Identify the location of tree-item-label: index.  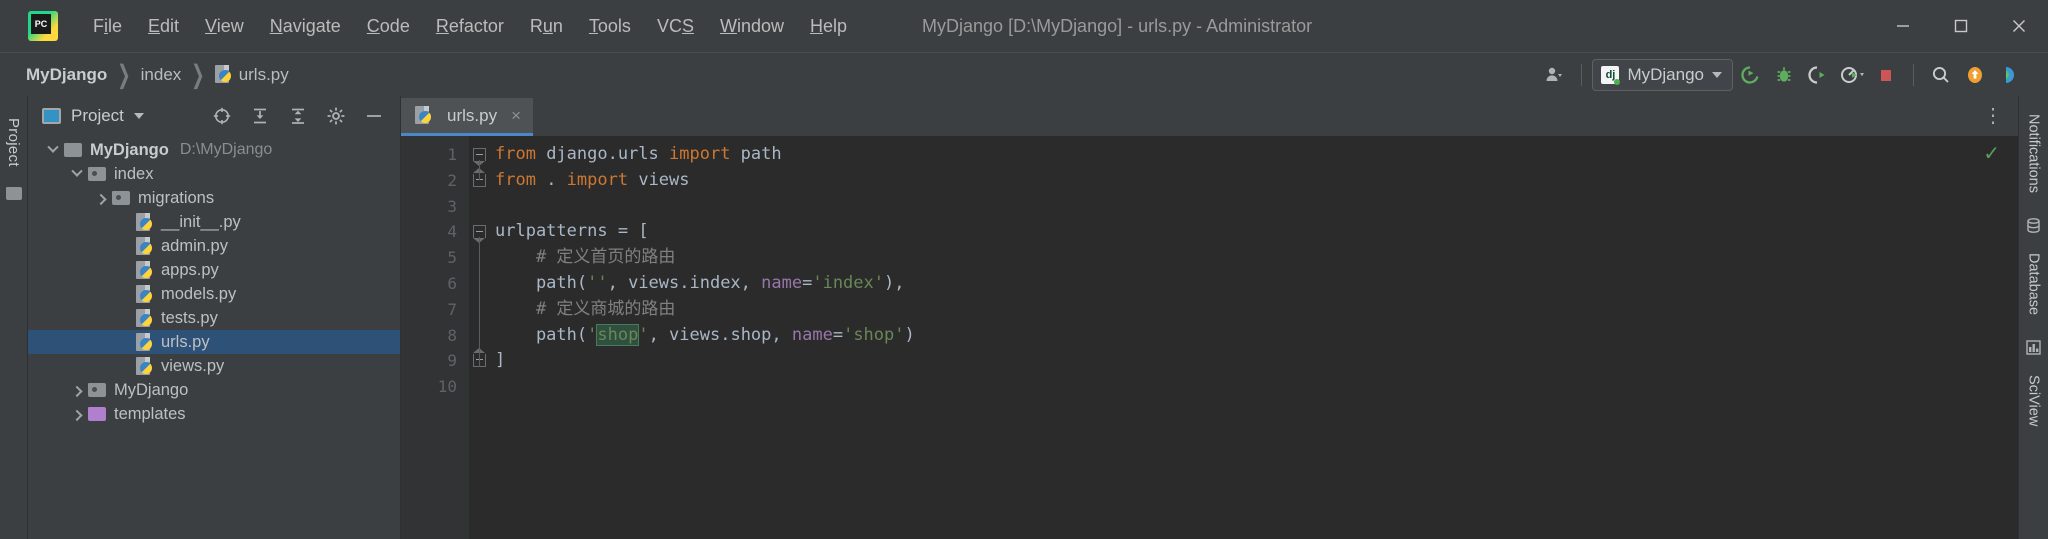
(134, 173).